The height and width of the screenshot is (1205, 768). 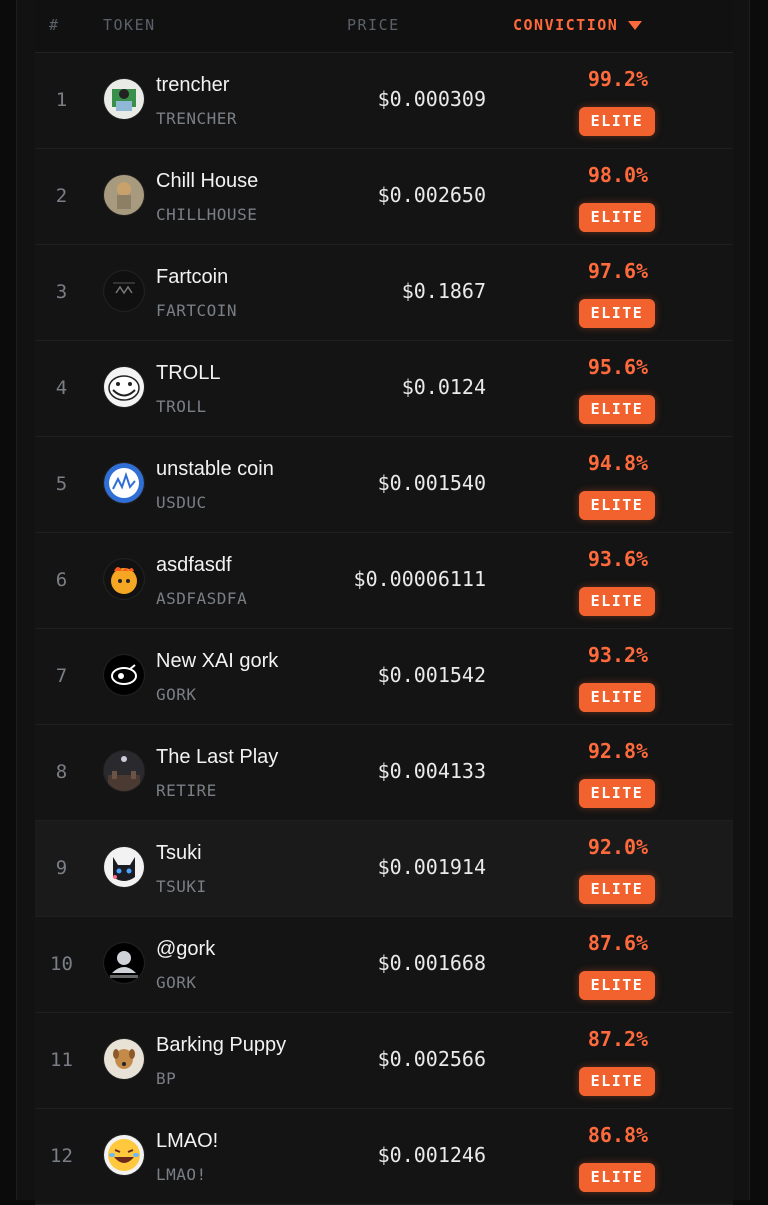 I want to click on table-row: 12 LMAO! LMAO! $0.001246 86.8% ELITE, so click(x=384, y=1157).